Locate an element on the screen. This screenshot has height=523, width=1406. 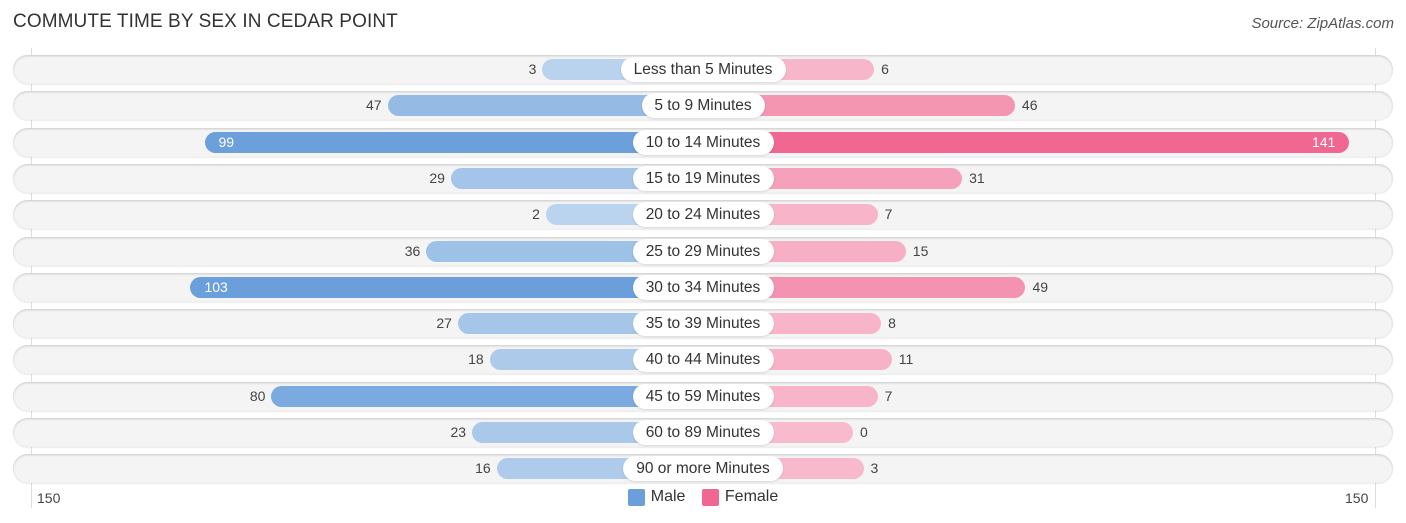
category-label: 40 to 44 Minutes is located at coordinates (703, 360).